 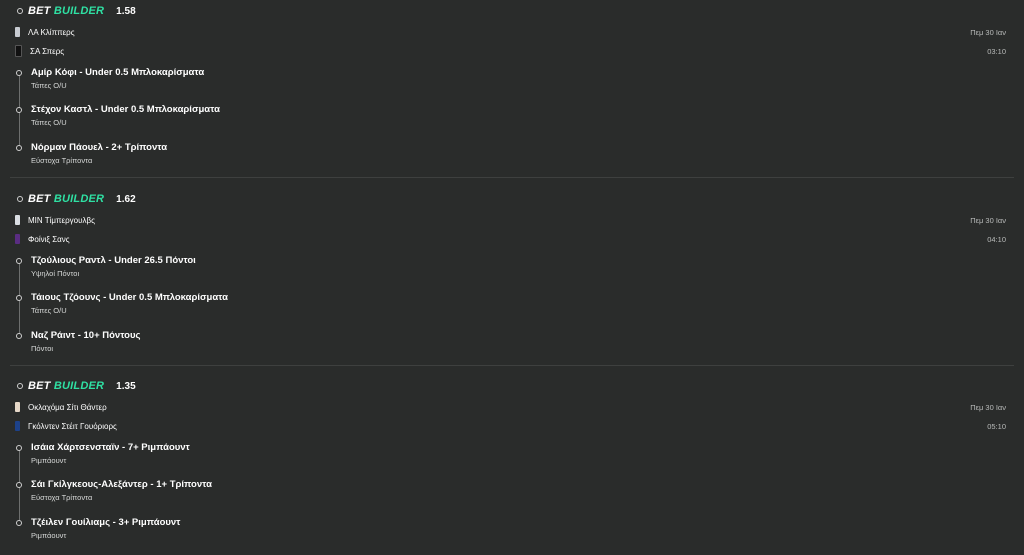 What do you see at coordinates (121, 484) in the screenshot?
I see `selection-title: Σάι Γκίλγκεους-Αλεξάντερ - 1+ Τρίποντα` at bounding box center [121, 484].